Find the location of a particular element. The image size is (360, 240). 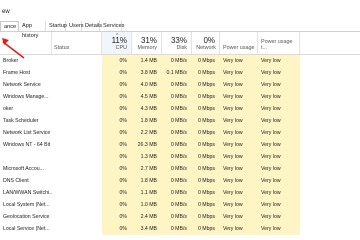

memory-value: 1.0 MB is located at coordinates (147, 205).